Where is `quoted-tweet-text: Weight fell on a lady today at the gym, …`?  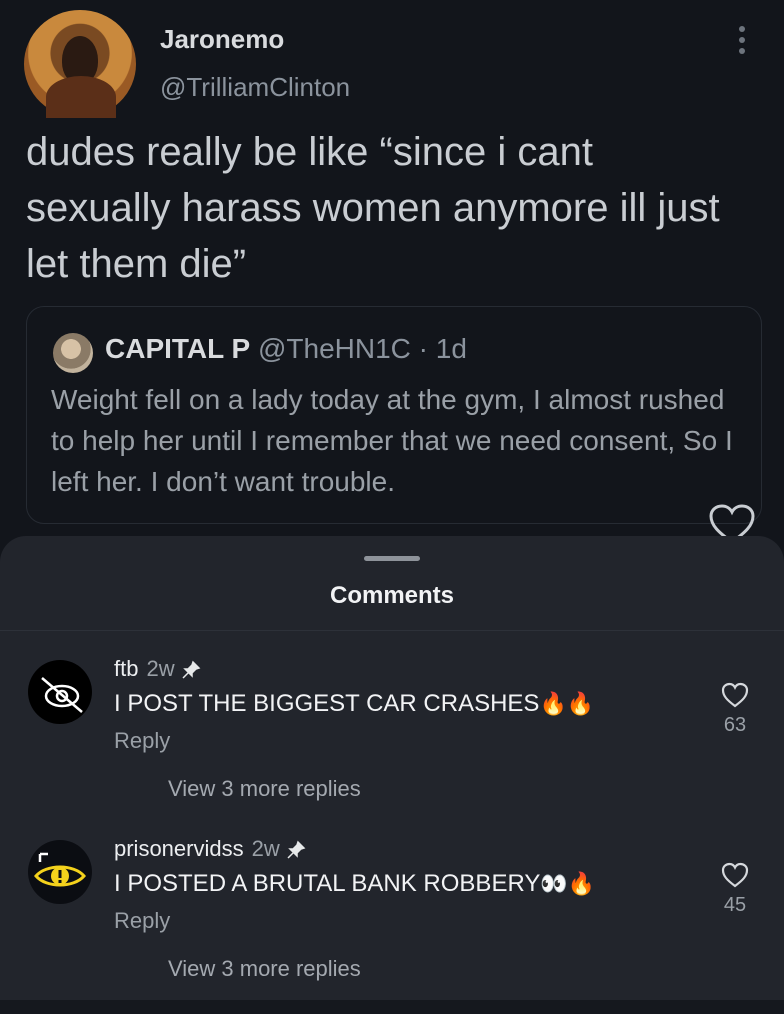 quoted-tweet-text: Weight fell on a lady today at the gym, … is located at coordinates (392, 440).